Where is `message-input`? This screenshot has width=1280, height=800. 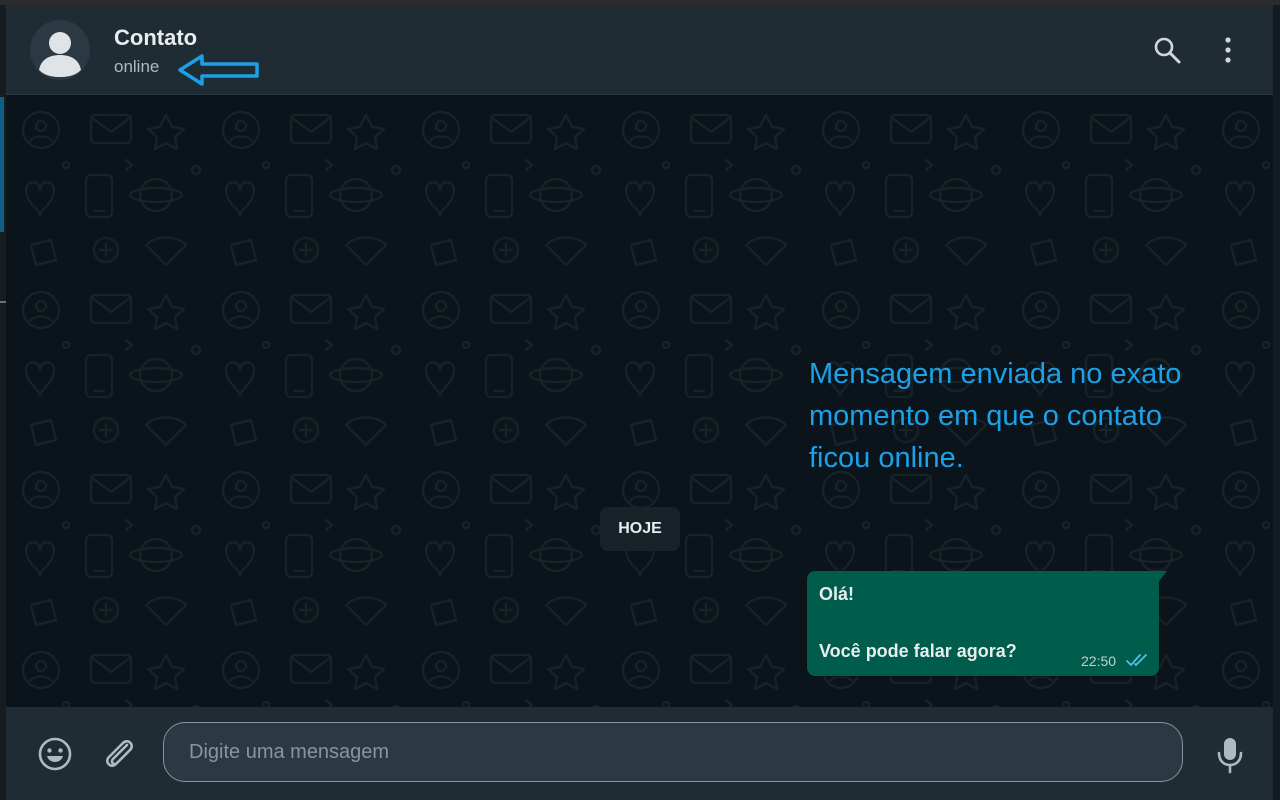 message-input is located at coordinates (673, 752).